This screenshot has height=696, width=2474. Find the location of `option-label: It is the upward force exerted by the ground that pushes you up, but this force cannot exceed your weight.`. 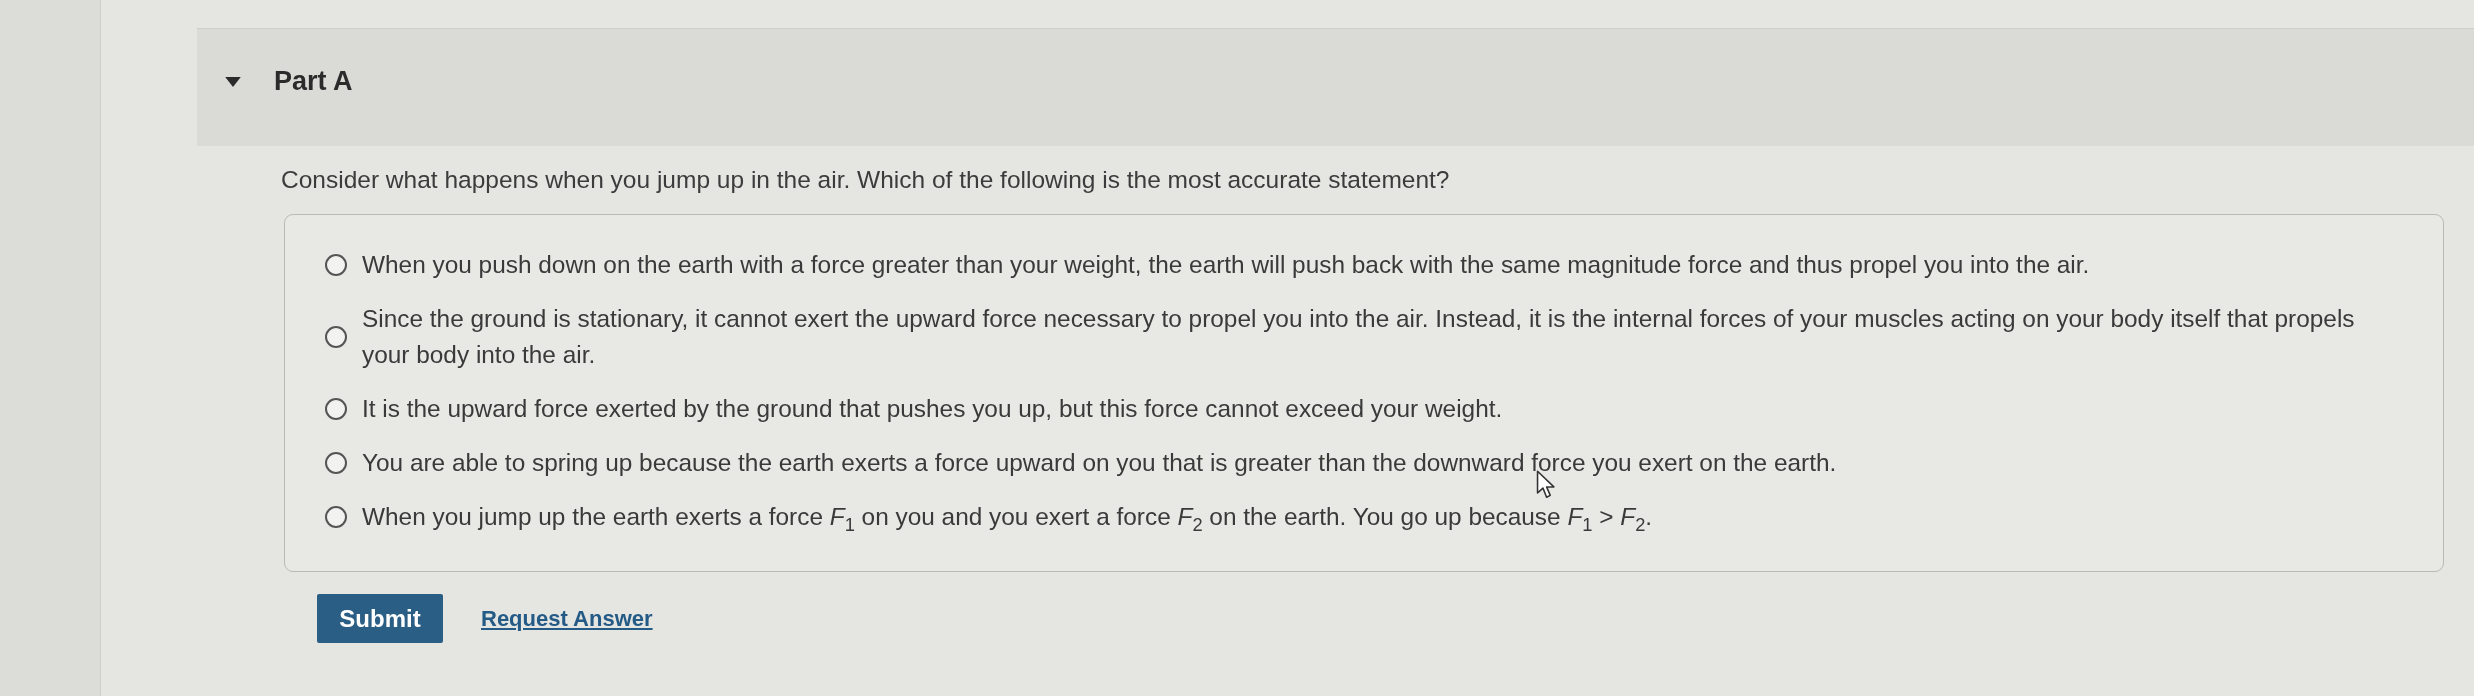

option-label: It is the upward force exerted by the ground that pushes you up, but this force cannot exceed your weight. is located at coordinates (932, 409).